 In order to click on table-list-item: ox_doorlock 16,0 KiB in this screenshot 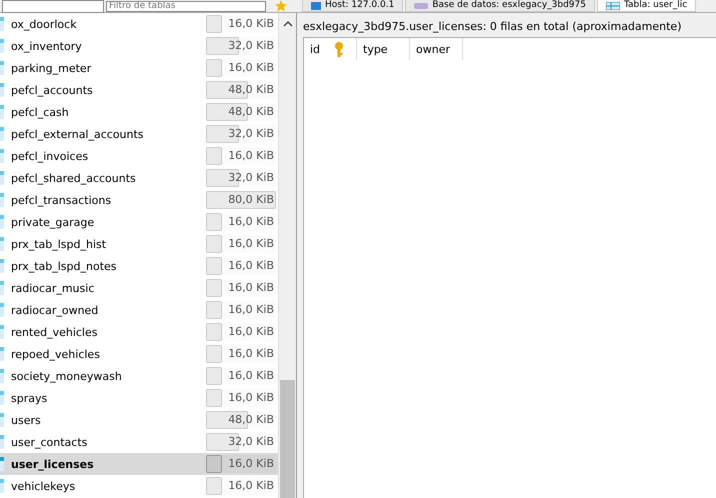, I will do `click(139, 24)`.